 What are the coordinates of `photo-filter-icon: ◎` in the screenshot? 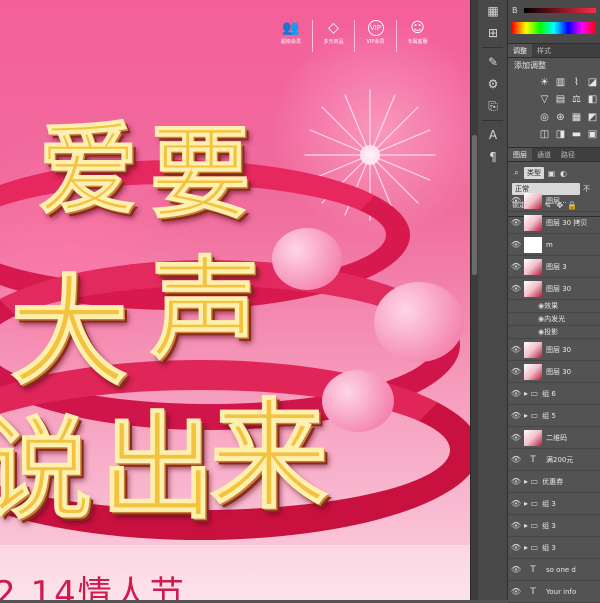 It's located at (544, 117).